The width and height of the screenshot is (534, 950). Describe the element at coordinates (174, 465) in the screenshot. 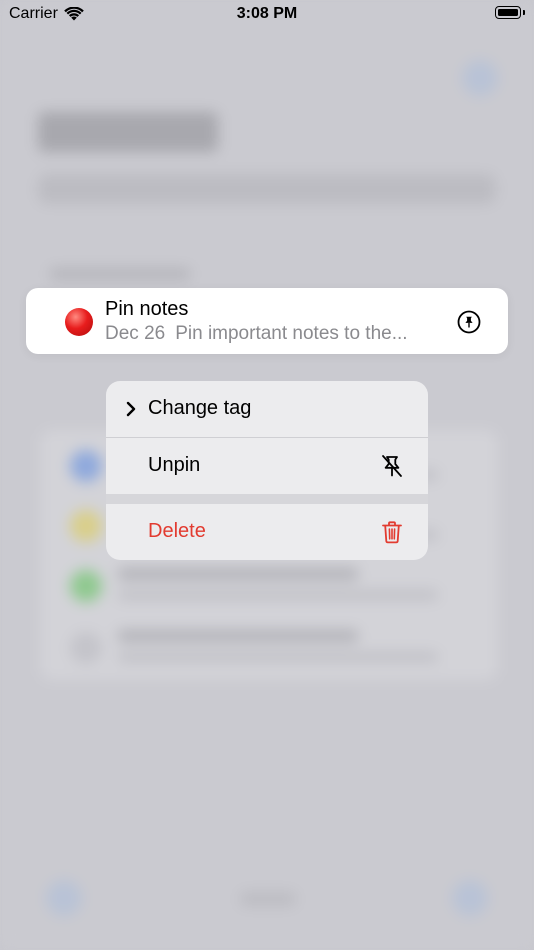

I see `unpin-label: Unpin` at that location.